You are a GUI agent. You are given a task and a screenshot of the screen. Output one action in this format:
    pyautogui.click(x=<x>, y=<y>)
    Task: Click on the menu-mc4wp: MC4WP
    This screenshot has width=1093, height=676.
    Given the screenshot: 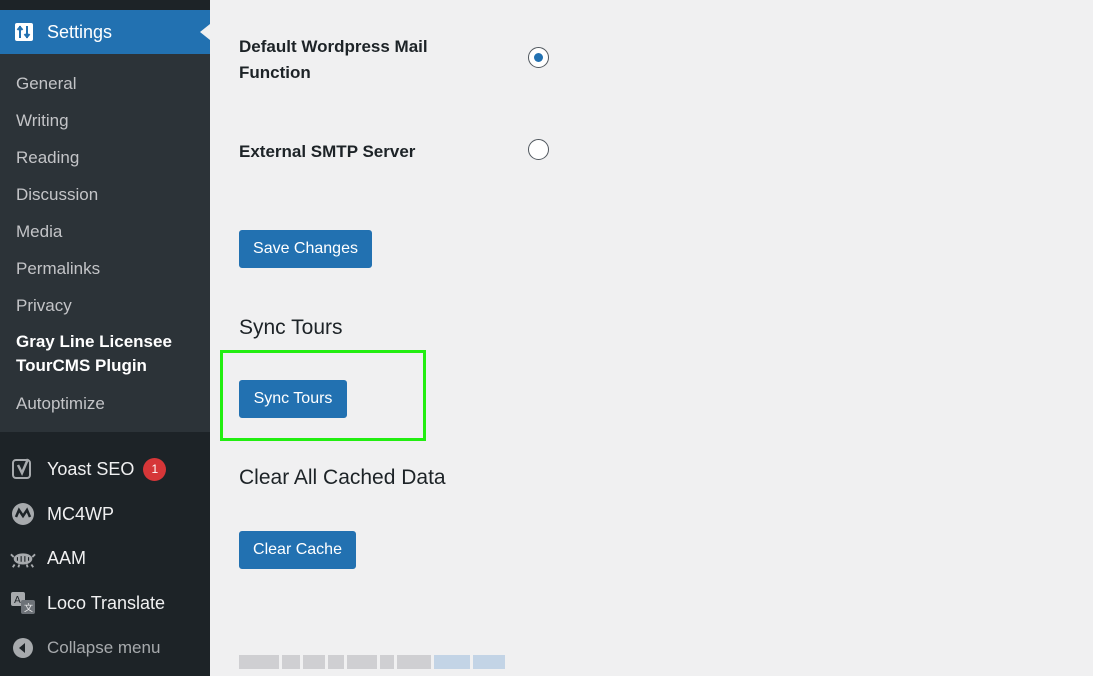 What is the action you would take?
    pyautogui.click(x=105, y=514)
    